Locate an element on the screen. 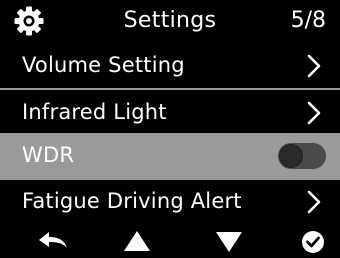  wdr-toggle is located at coordinates (302, 156).